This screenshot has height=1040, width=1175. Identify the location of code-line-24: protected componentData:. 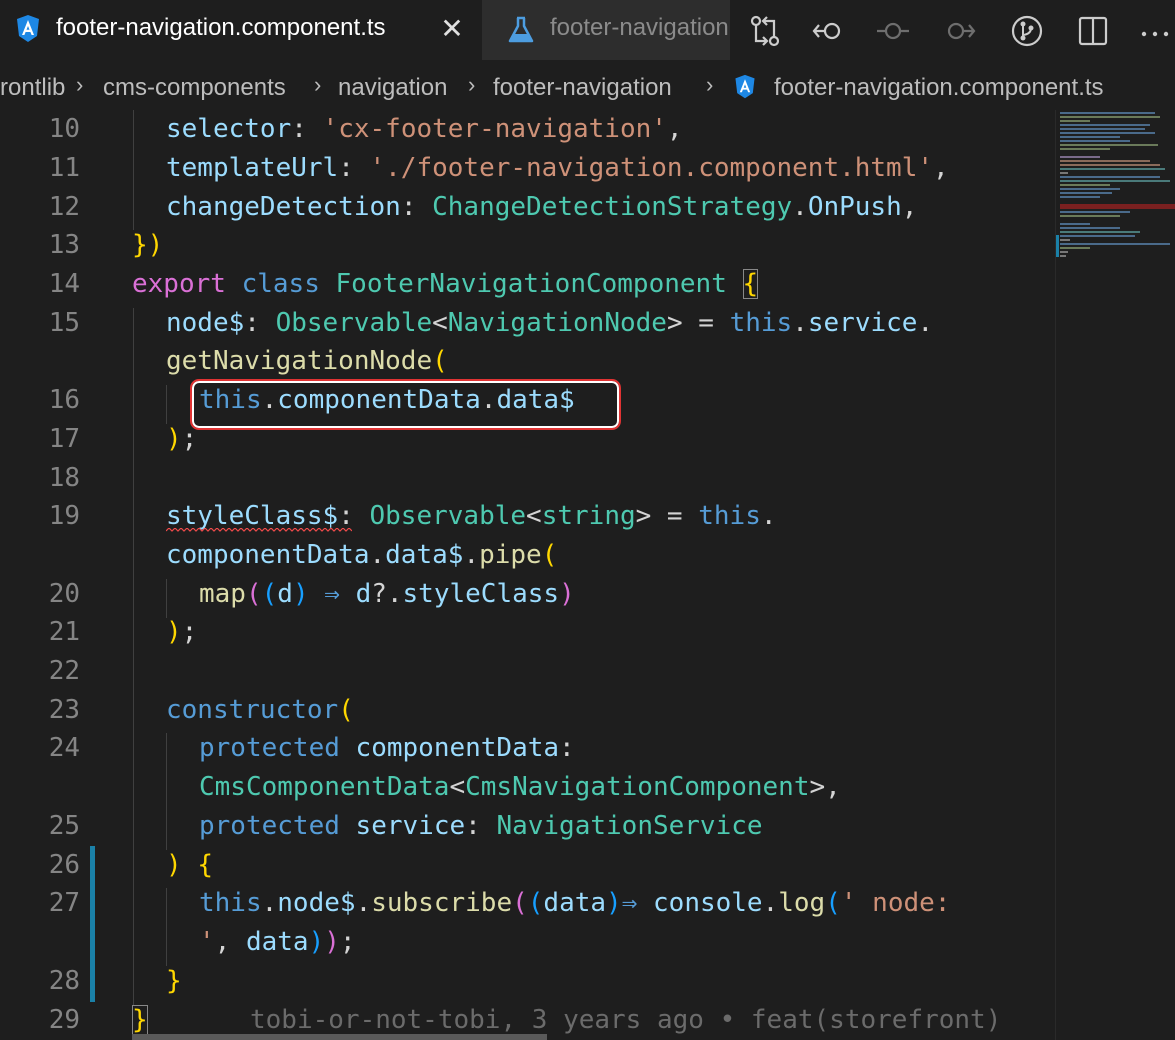
(387, 748).